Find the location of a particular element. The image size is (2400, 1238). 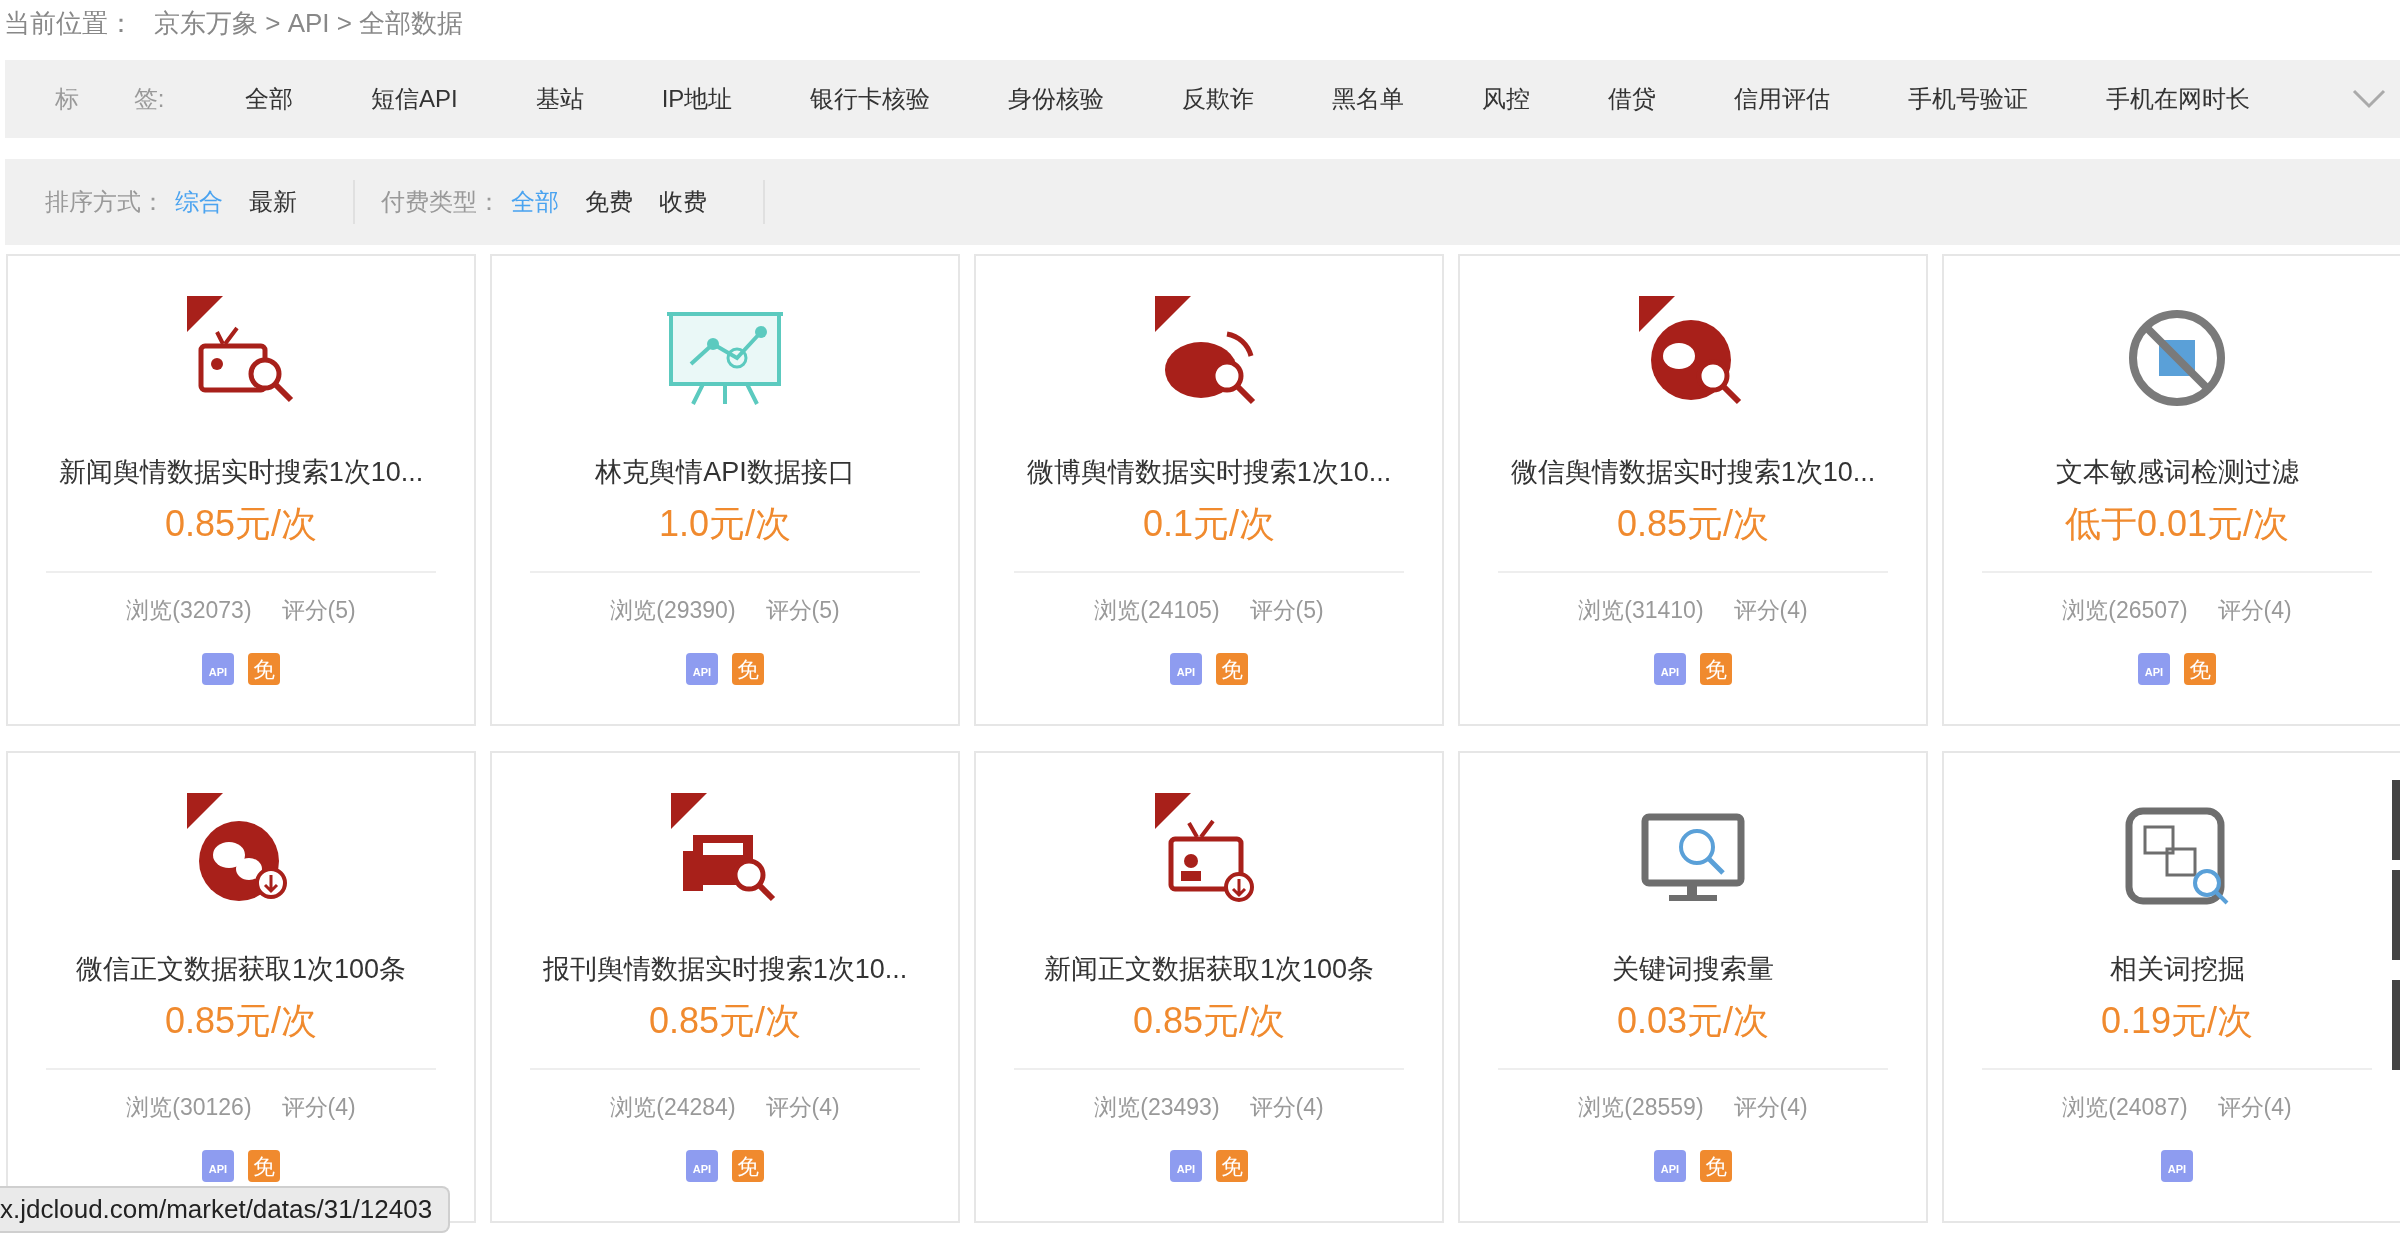

view-count: 浏览(24087) is located at coordinates (2125, 1107).